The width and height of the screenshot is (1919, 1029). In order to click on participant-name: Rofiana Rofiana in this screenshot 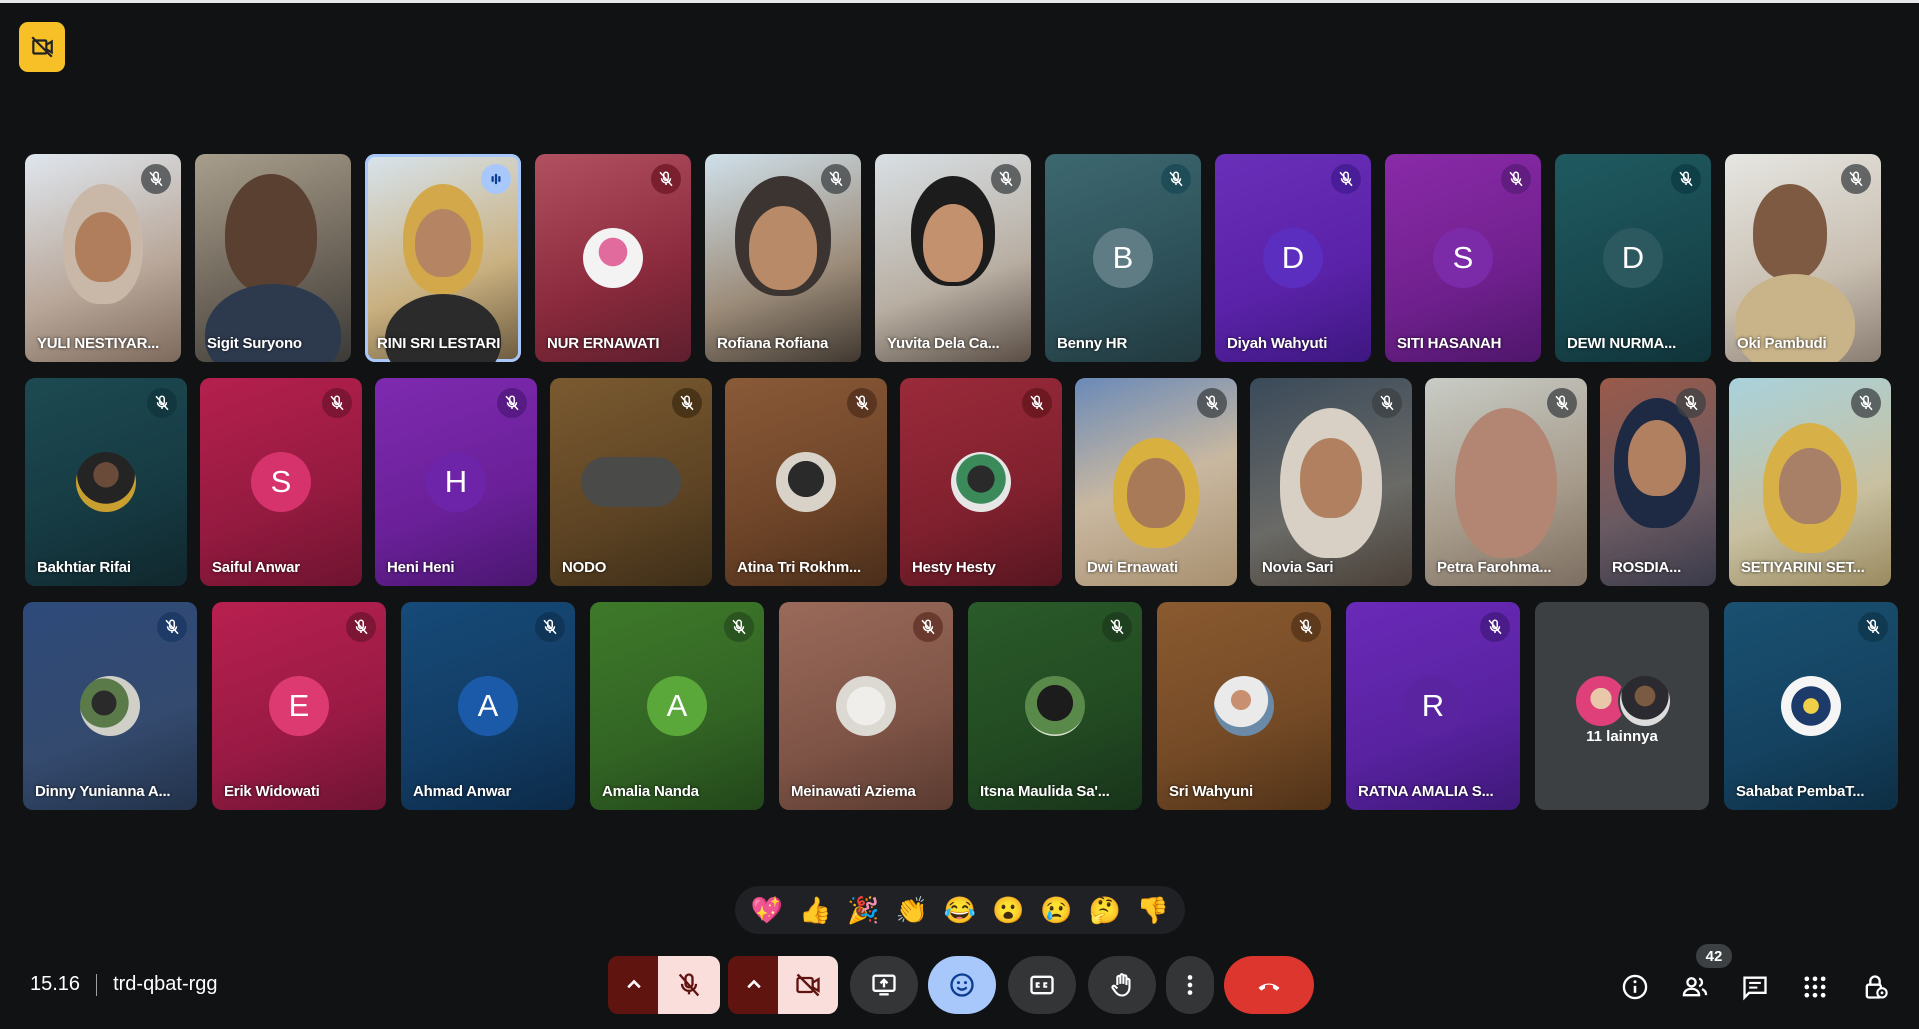, I will do `click(773, 343)`.